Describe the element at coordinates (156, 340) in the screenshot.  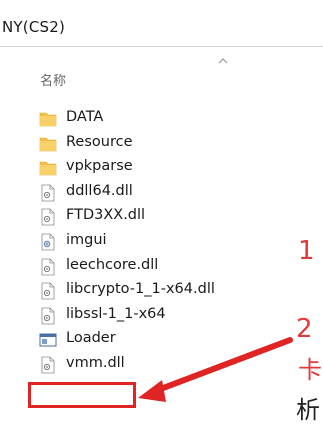
I see `file-row-loader: Loader` at that location.